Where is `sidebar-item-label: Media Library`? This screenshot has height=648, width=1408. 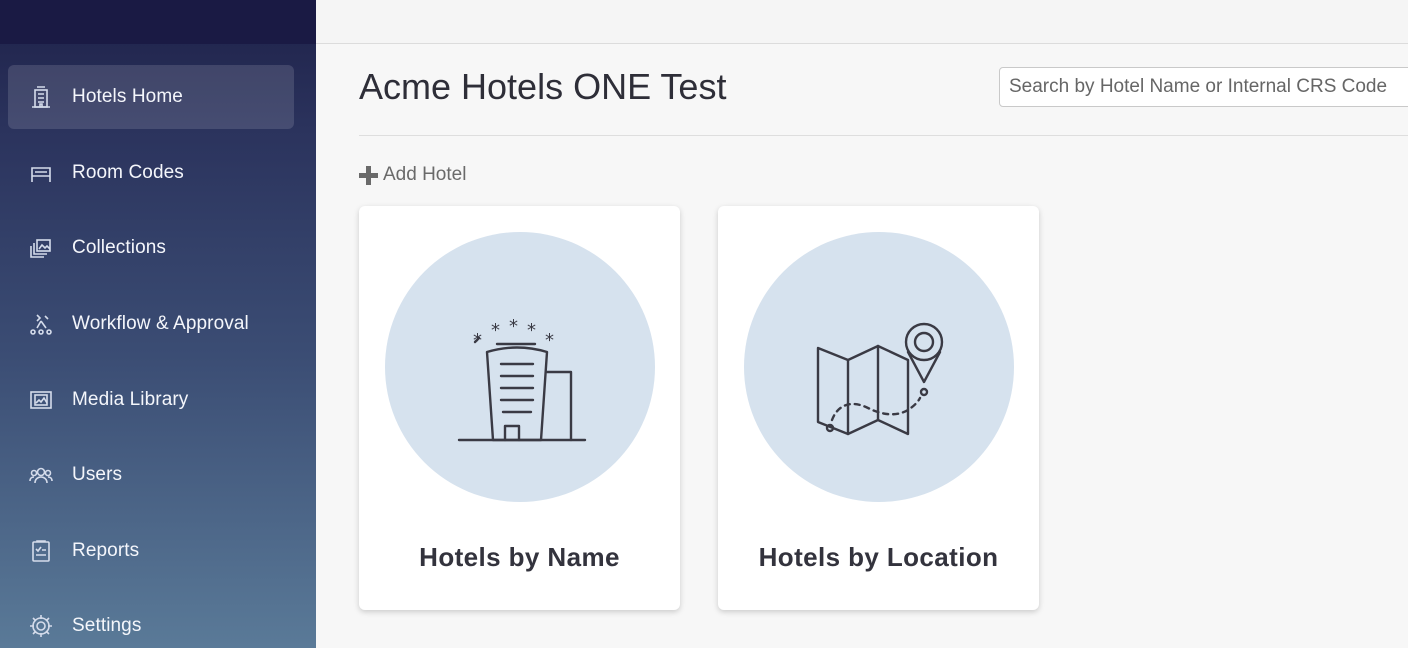 sidebar-item-label: Media Library is located at coordinates (130, 399).